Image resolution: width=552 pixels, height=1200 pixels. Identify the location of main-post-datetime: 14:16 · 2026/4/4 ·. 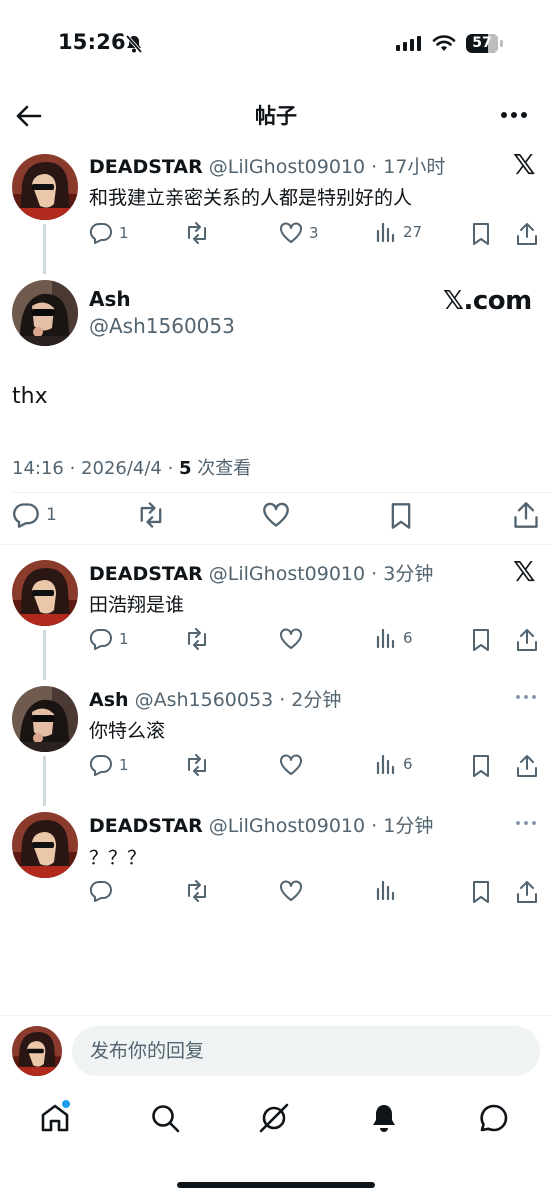
(96, 468).